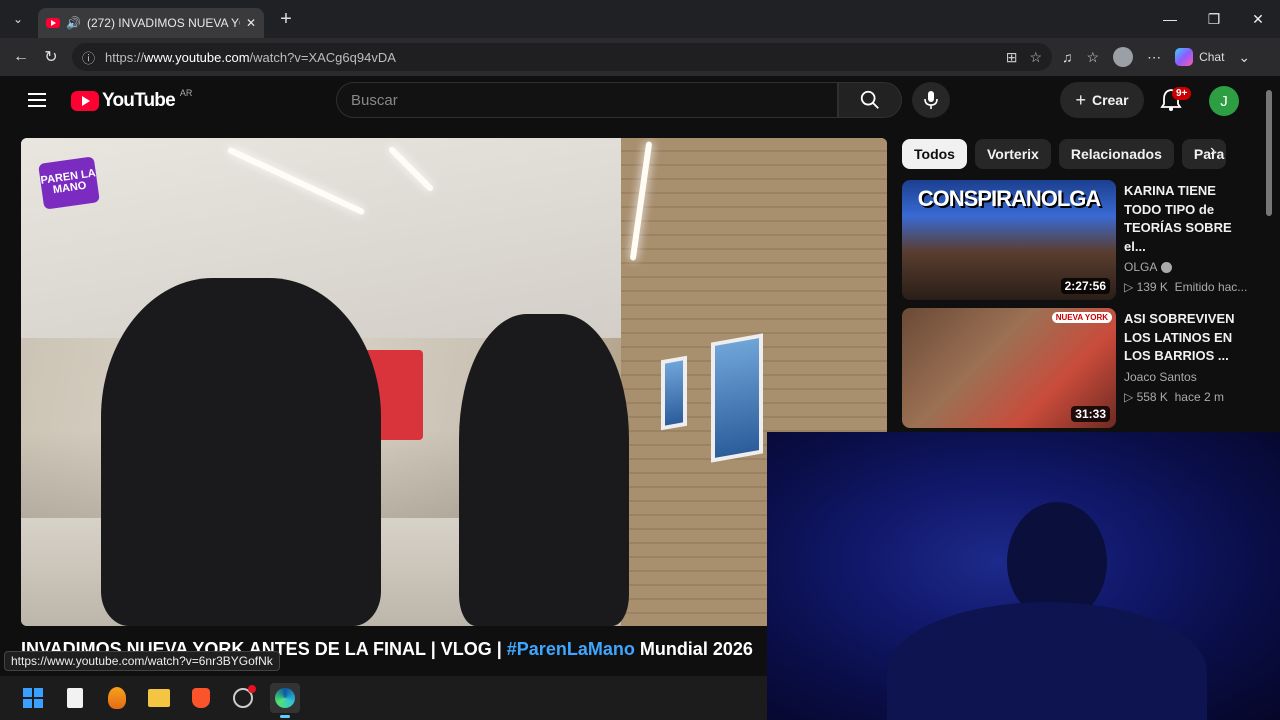 This screenshot has height=720, width=1280. What do you see at coordinates (571, 649) in the screenshot?
I see `hashtag-link: #ParenLaMano` at bounding box center [571, 649].